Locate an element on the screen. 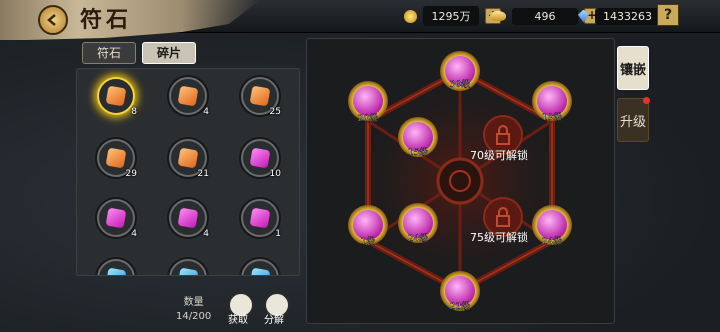 The width and height of the screenshot is (720, 332). fragment-slot: 29 is located at coordinates (117, 159).